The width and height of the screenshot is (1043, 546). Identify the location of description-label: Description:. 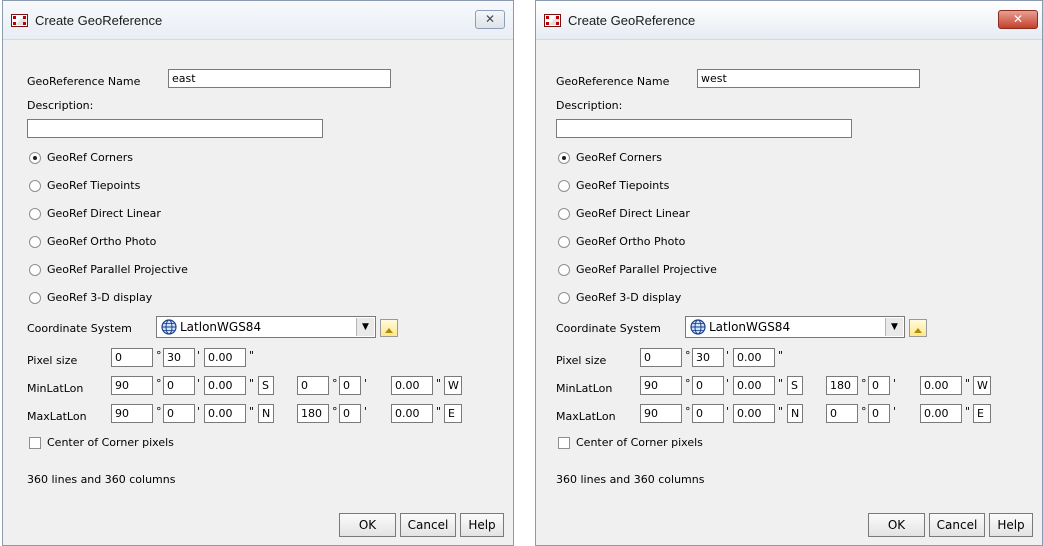
(60, 105).